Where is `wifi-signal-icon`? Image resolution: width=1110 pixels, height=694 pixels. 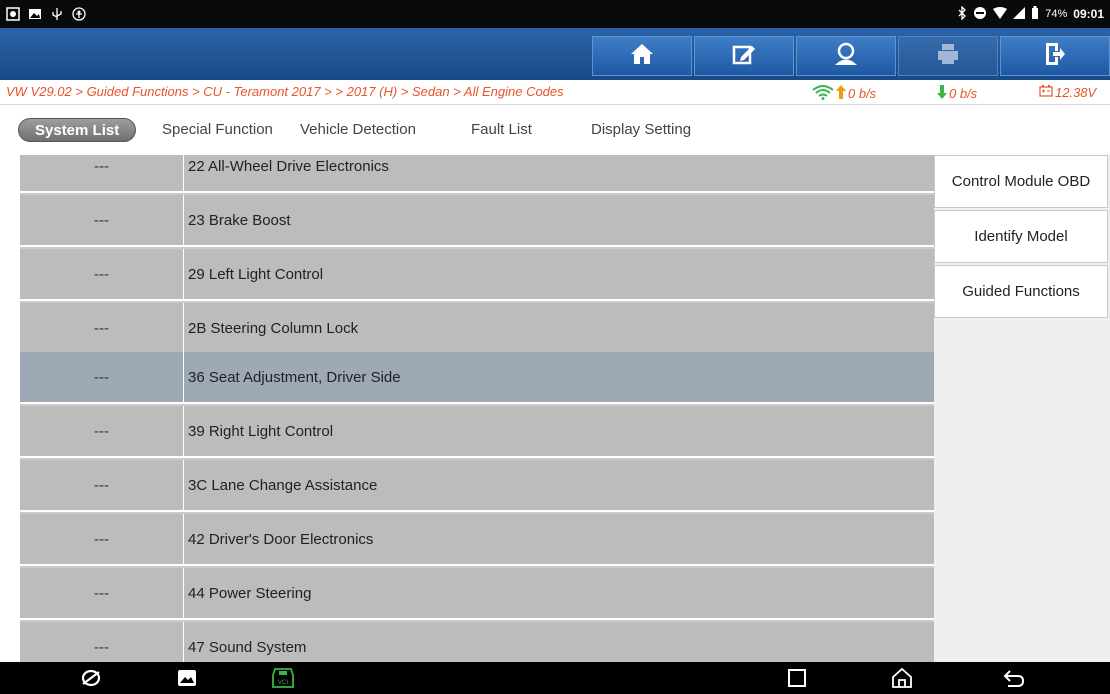 wifi-signal-icon is located at coordinates (823, 93).